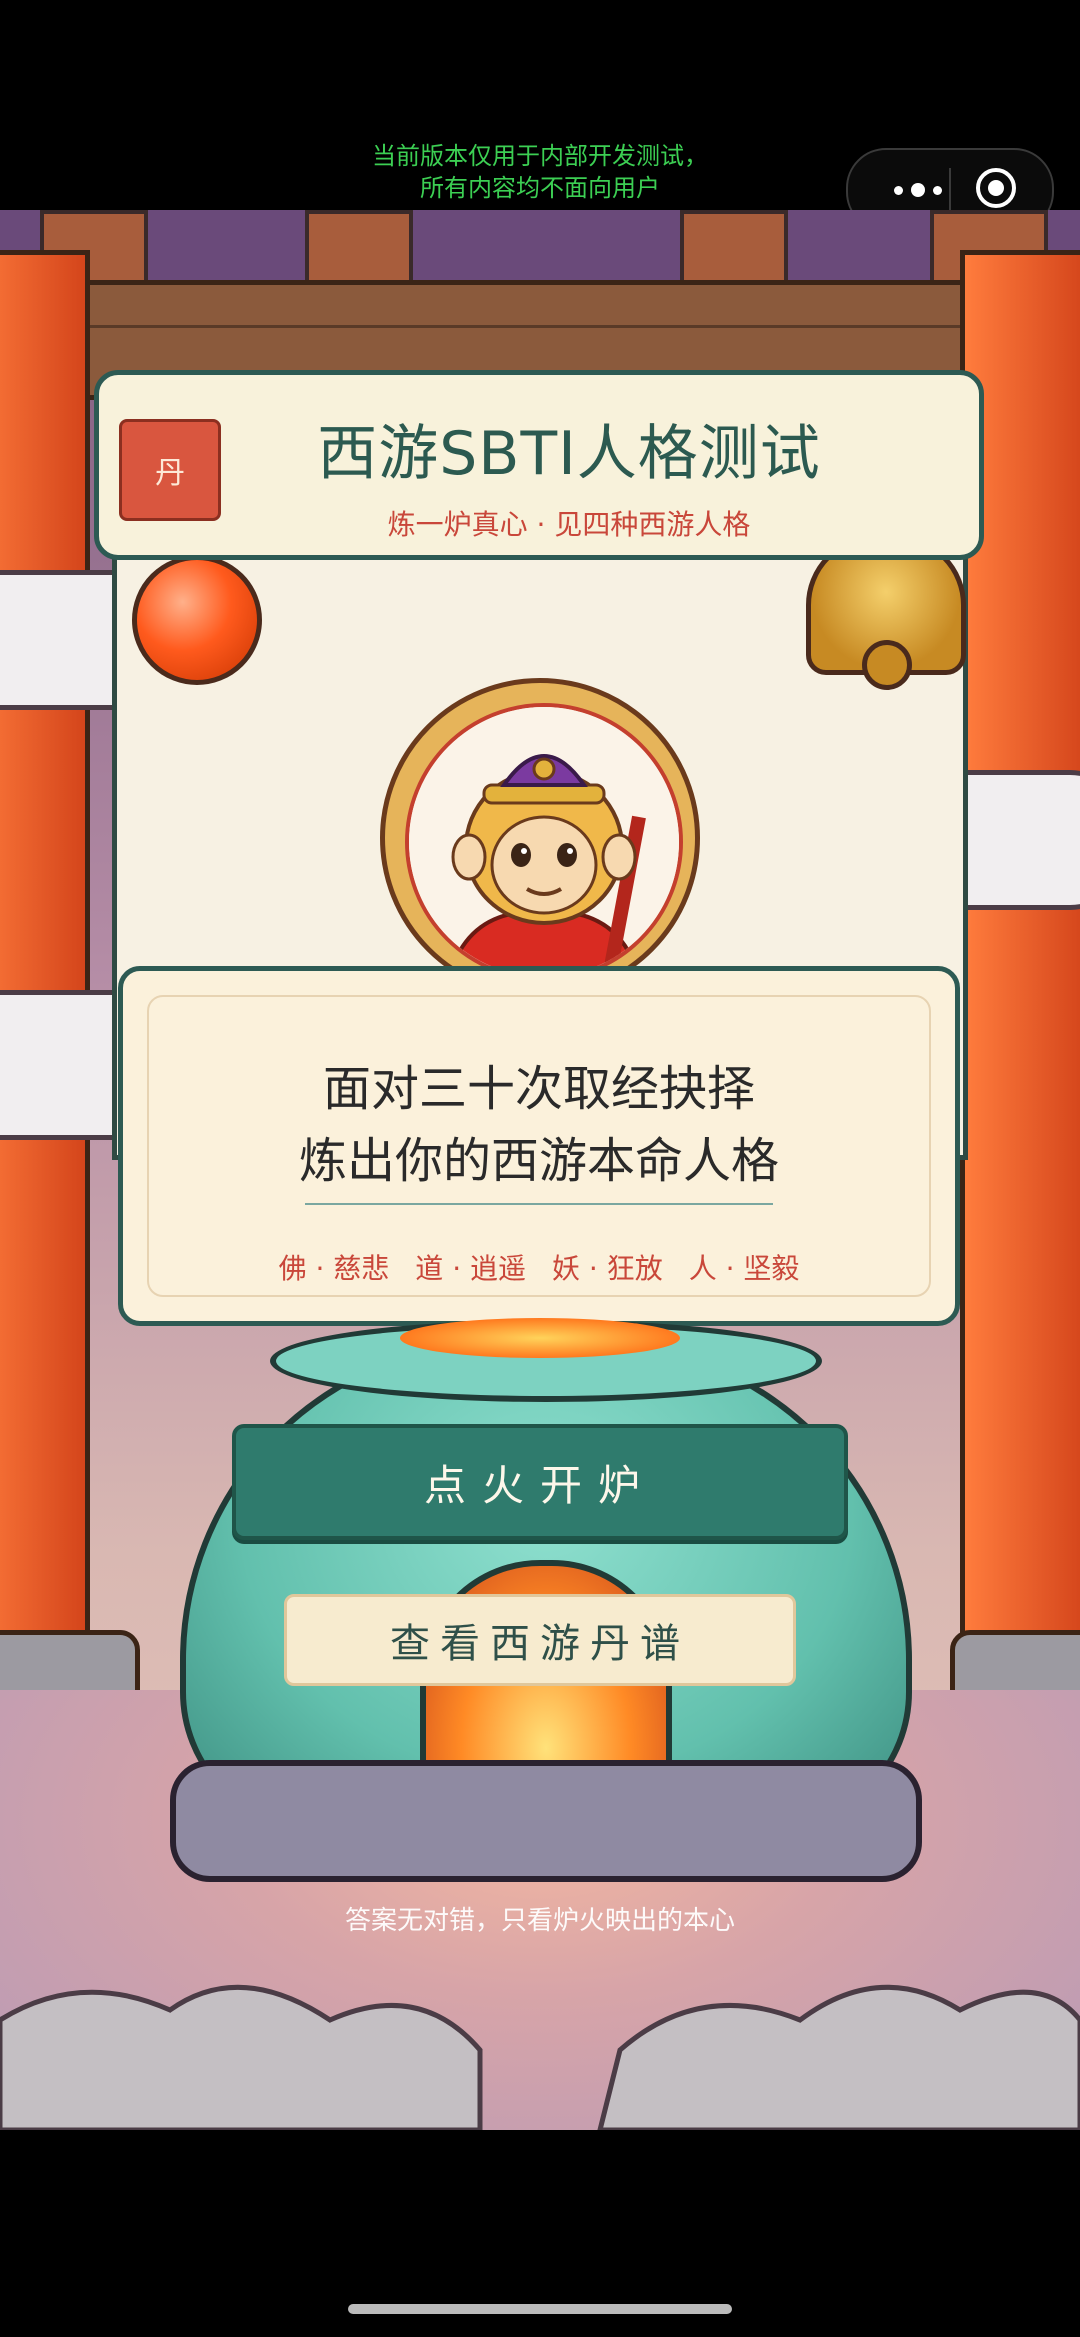  What do you see at coordinates (996, 188) in the screenshot?
I see `close-icon` at bounding box center [996, 188].